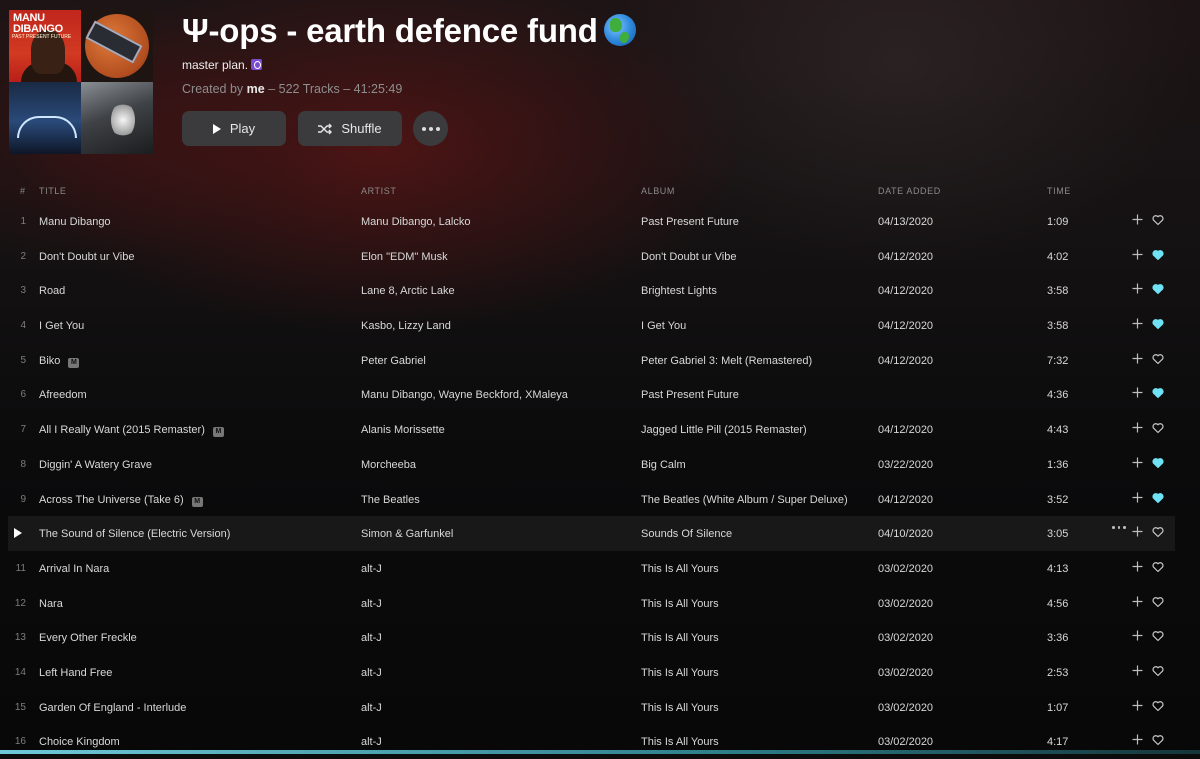  Describe the element at coordinates (393, 361) in the screenshot. I see `track-artist: Peter Gabriel` at that location.